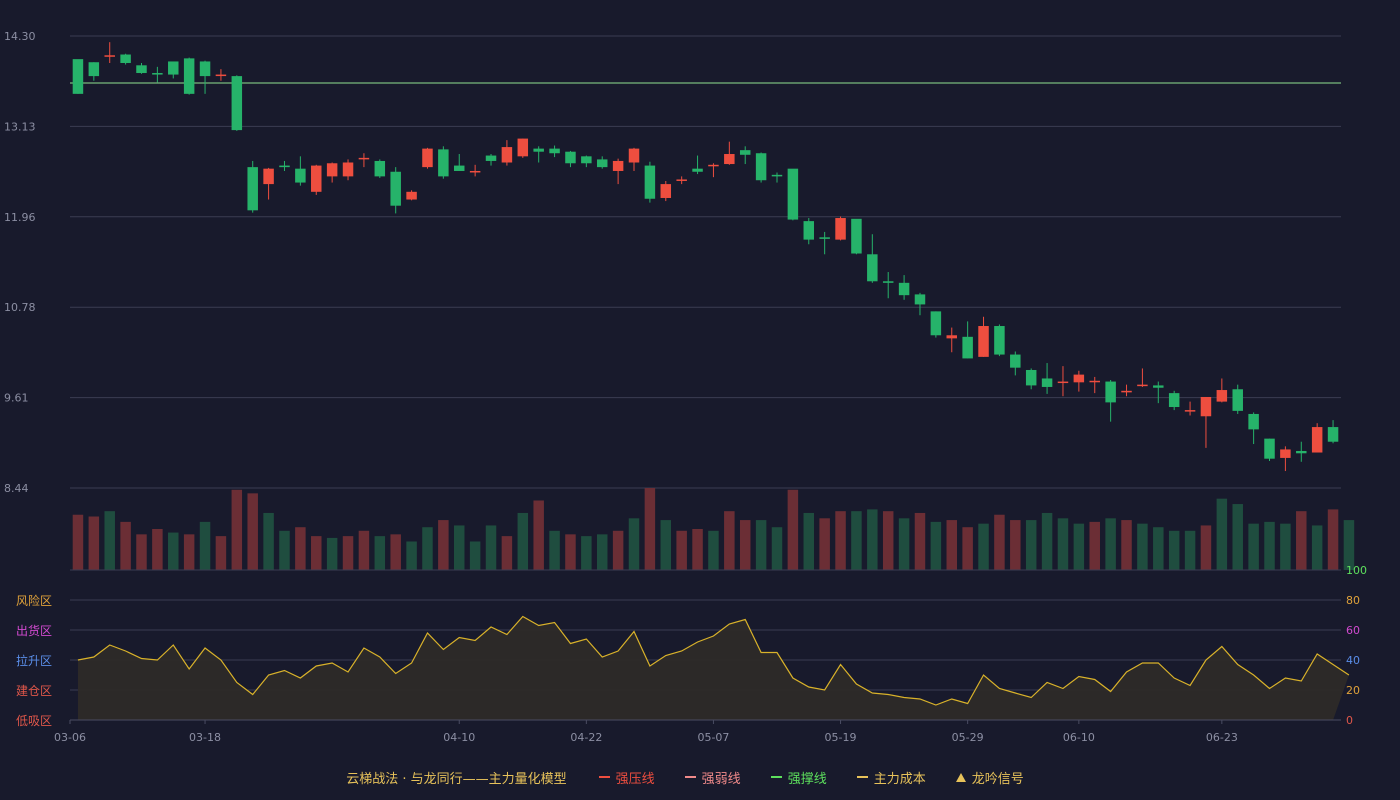 The image size is (1400, 800). Describe the element at coordinates (862, 777) in the screenshot. I see `main-cost-swatch-icon` at that location.